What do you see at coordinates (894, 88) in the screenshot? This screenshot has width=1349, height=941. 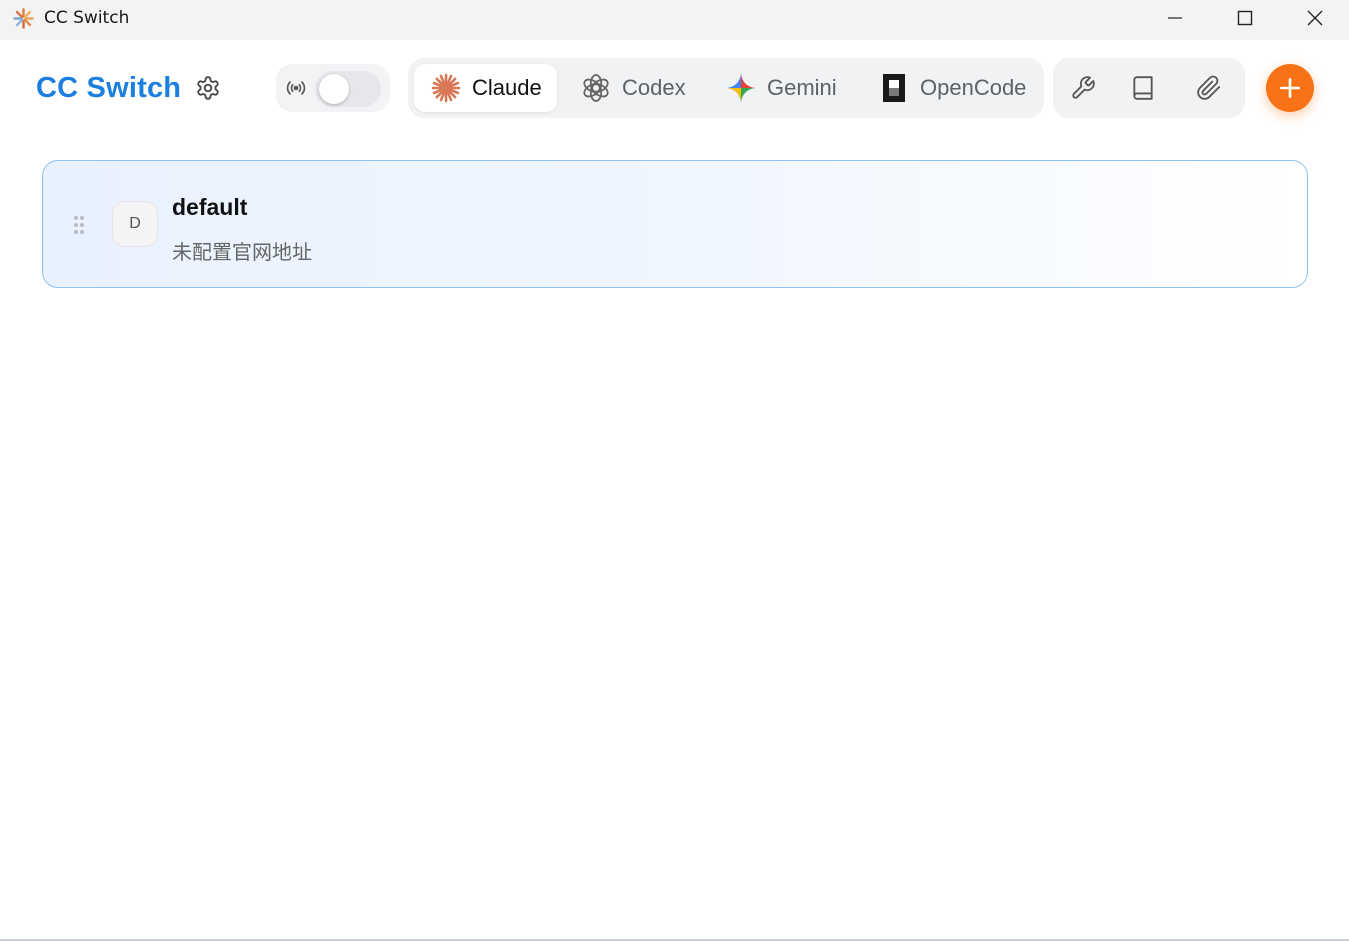 I see `opencode-icon` at bounding box center [894, 88].